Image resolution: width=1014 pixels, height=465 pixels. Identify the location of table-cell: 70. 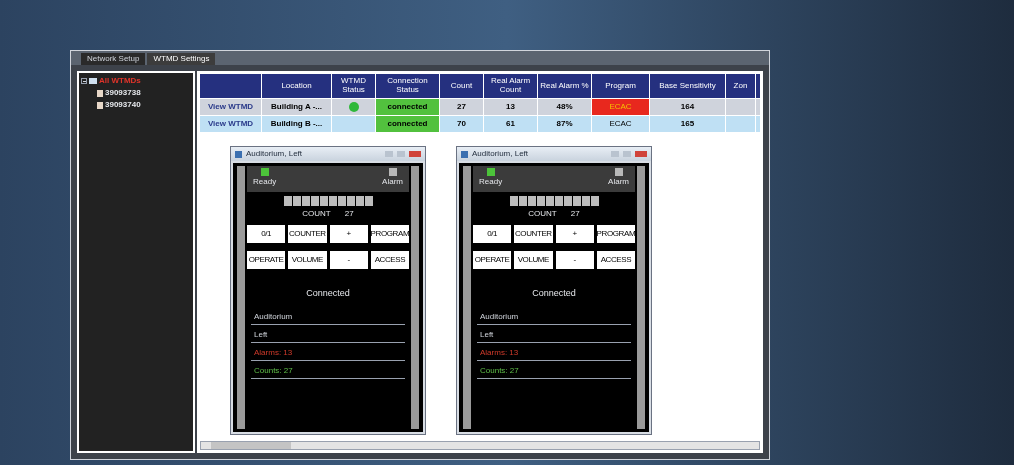
(462, 124).